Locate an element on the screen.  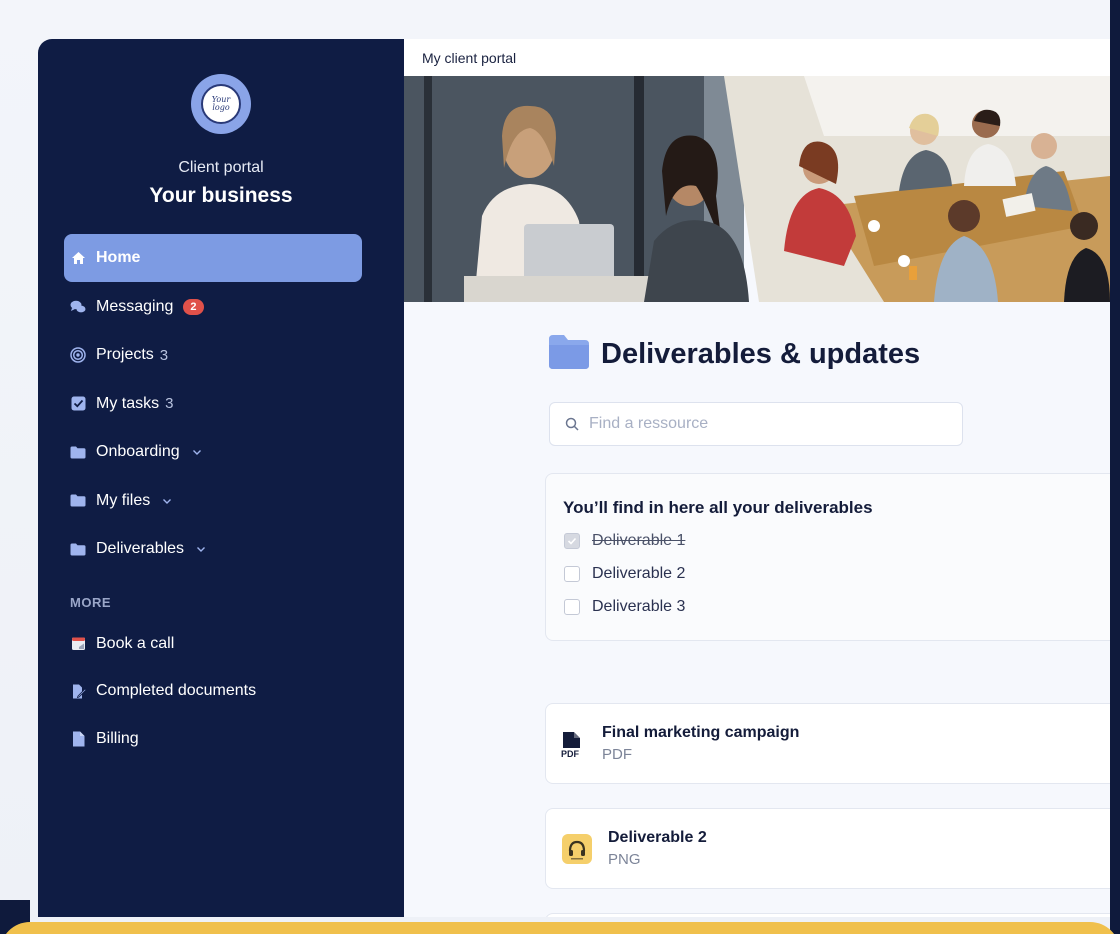
calendar-icon is located at coordinates (78, 644).